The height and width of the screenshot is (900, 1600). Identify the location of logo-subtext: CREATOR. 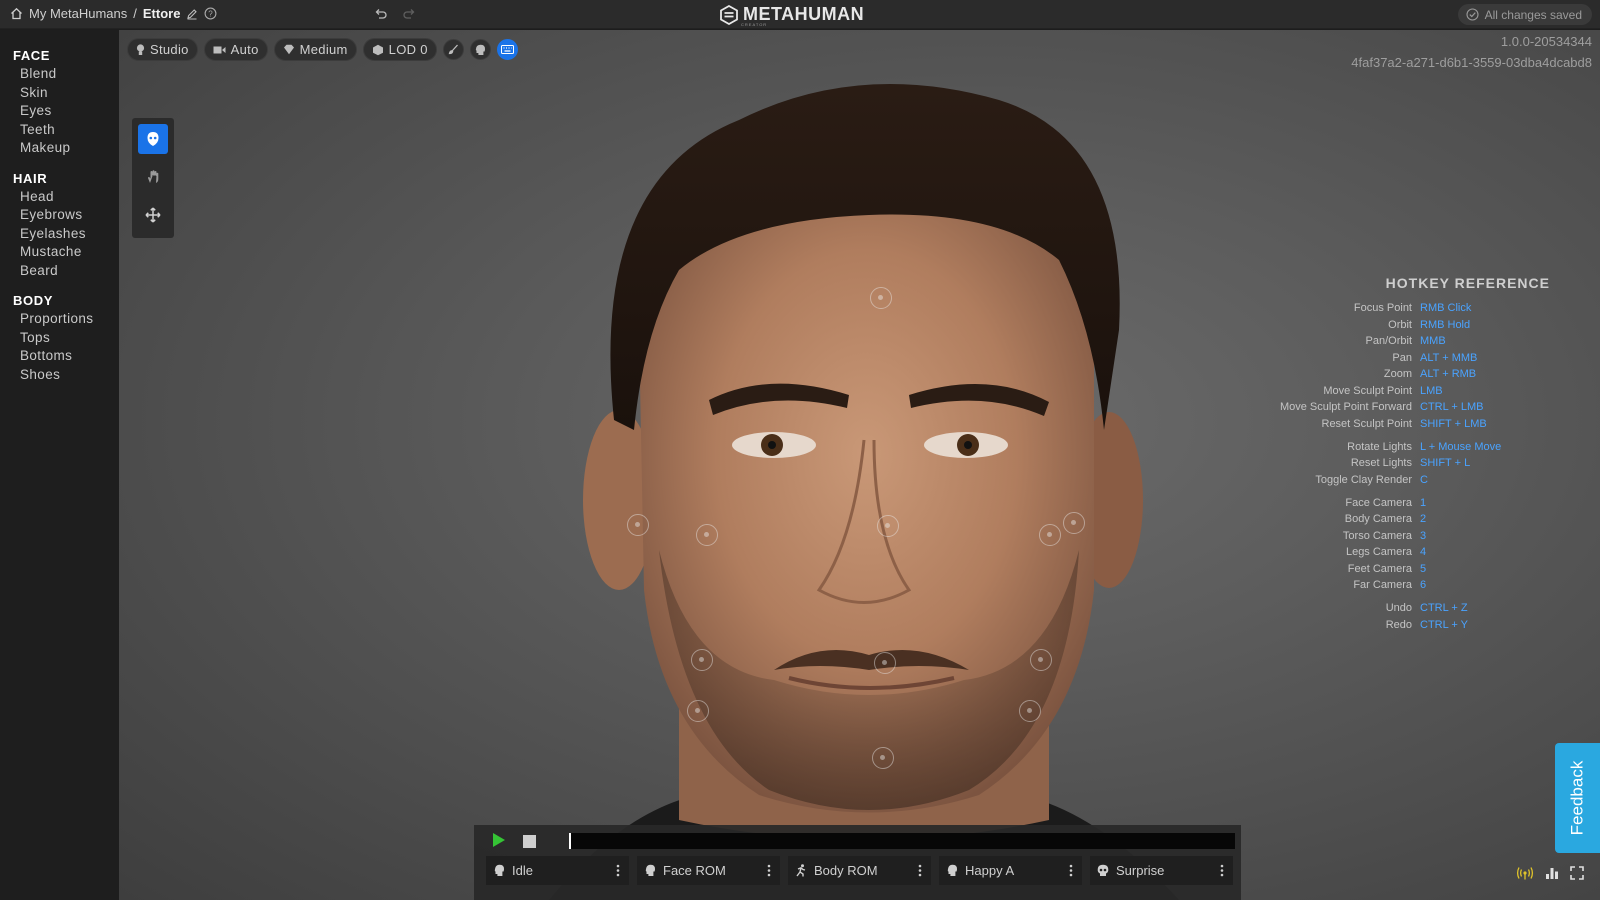
(754, 24).